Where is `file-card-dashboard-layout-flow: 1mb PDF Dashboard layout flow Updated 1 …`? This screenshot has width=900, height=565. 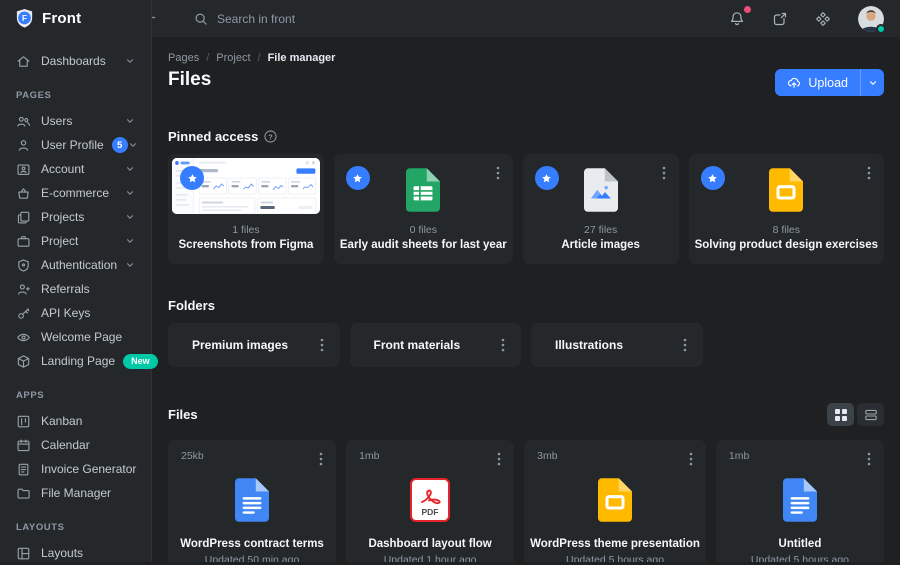
file-card-dashboard-layout-flow: 1mb PDF Dashboard layout flow Updated 1 … is located at coordinates (430, 501).